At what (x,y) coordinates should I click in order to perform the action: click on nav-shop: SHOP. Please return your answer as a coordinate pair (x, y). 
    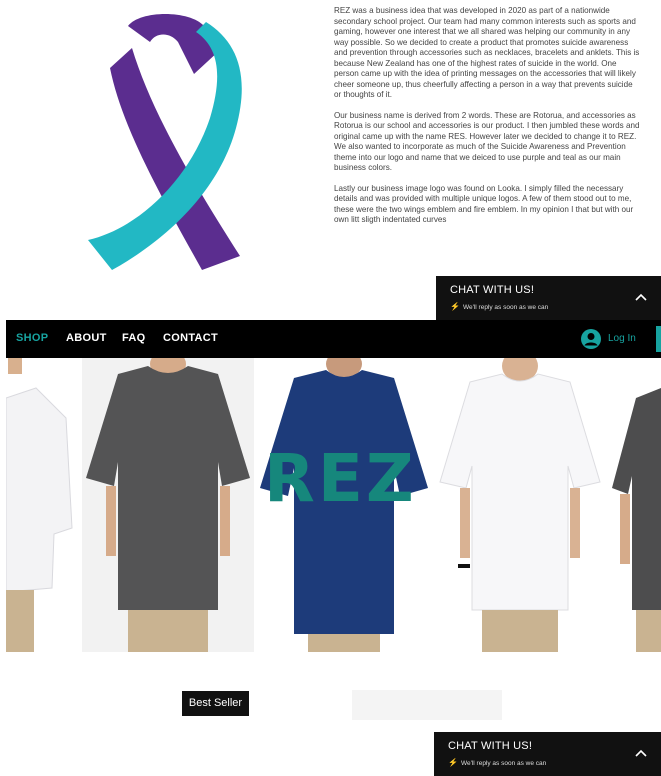
    Looking at the image, I should click on (32, 338).